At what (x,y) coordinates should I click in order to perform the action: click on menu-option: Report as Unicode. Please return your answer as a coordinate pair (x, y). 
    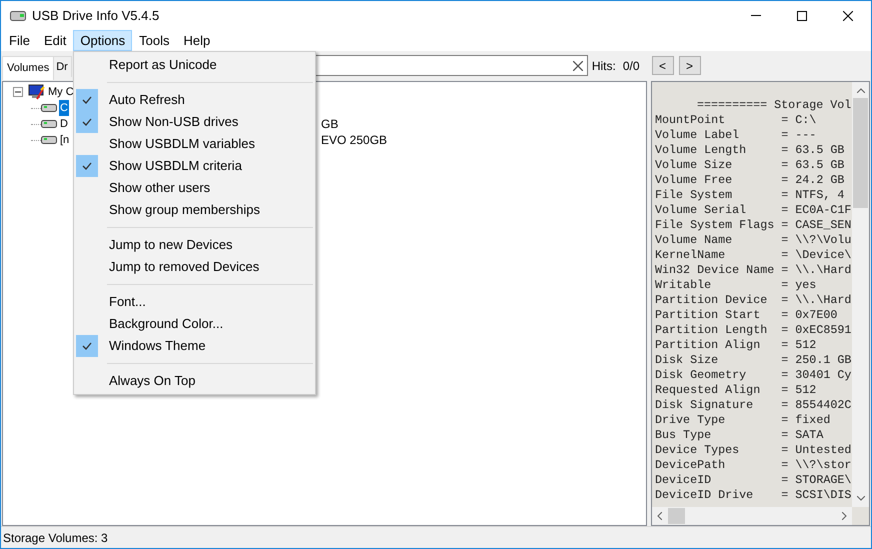
    Looking at the image, I should click on (194, 65).